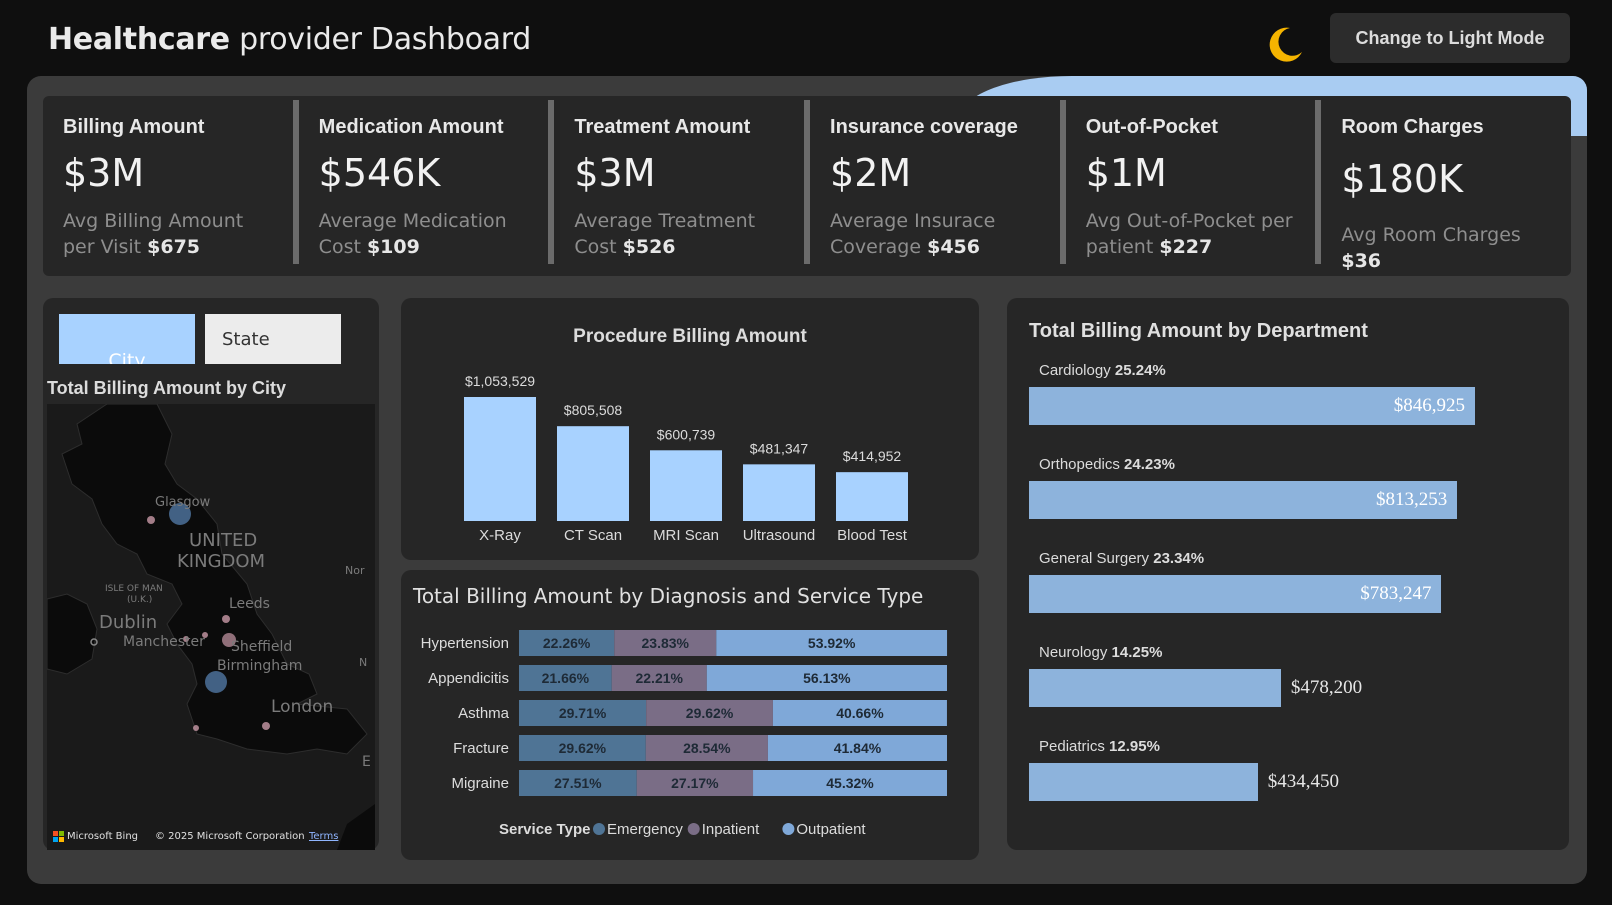 The image size is (1612, 905). Describe the element at coordinates (1289, 487) in the screenshot. I see `department-row: Orthopedics 24.23% $813,253` at that location.